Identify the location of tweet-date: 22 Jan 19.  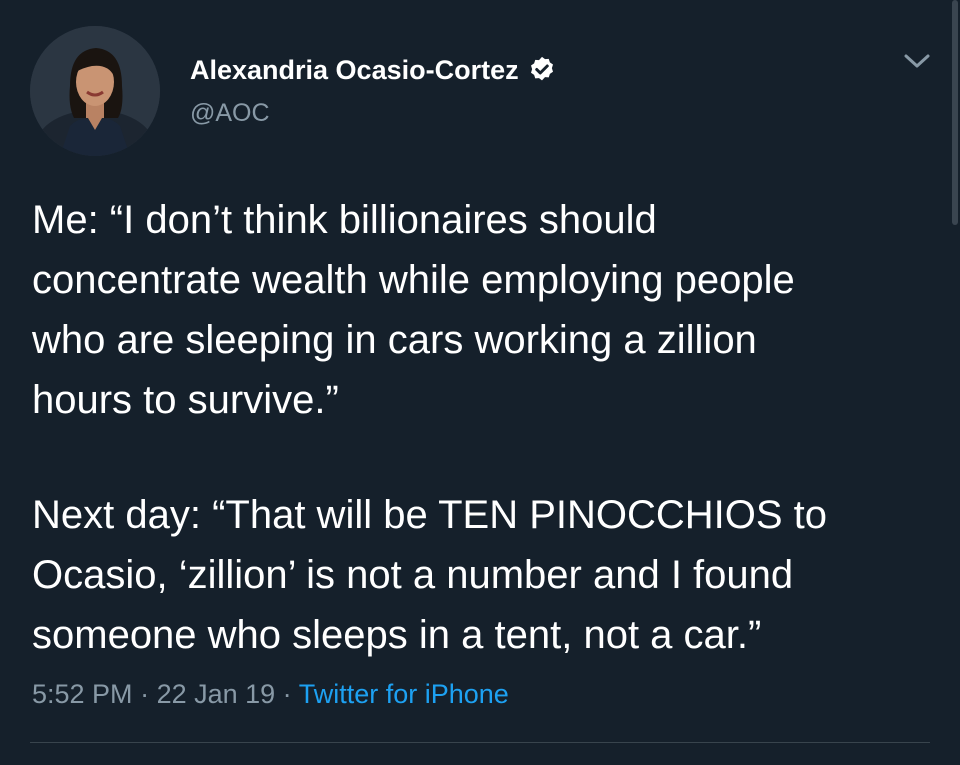
(216, 694).